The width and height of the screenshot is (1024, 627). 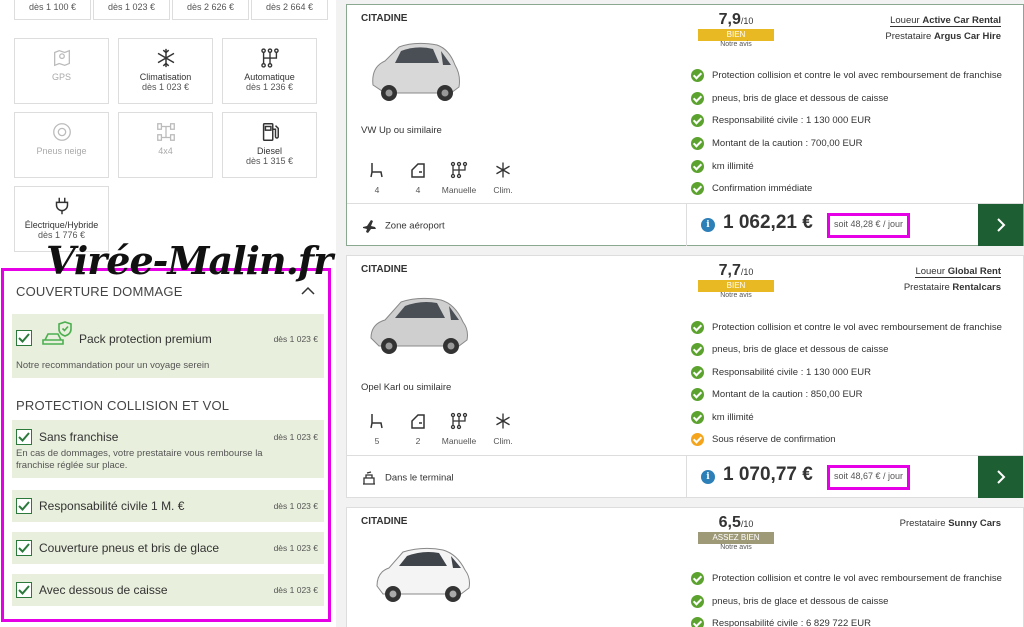 What do you see at coordinates (269, 145) in the screenshot?
I see `filter-diesel: Diesel dès 1 315 €` at bounding box center [269, 145].